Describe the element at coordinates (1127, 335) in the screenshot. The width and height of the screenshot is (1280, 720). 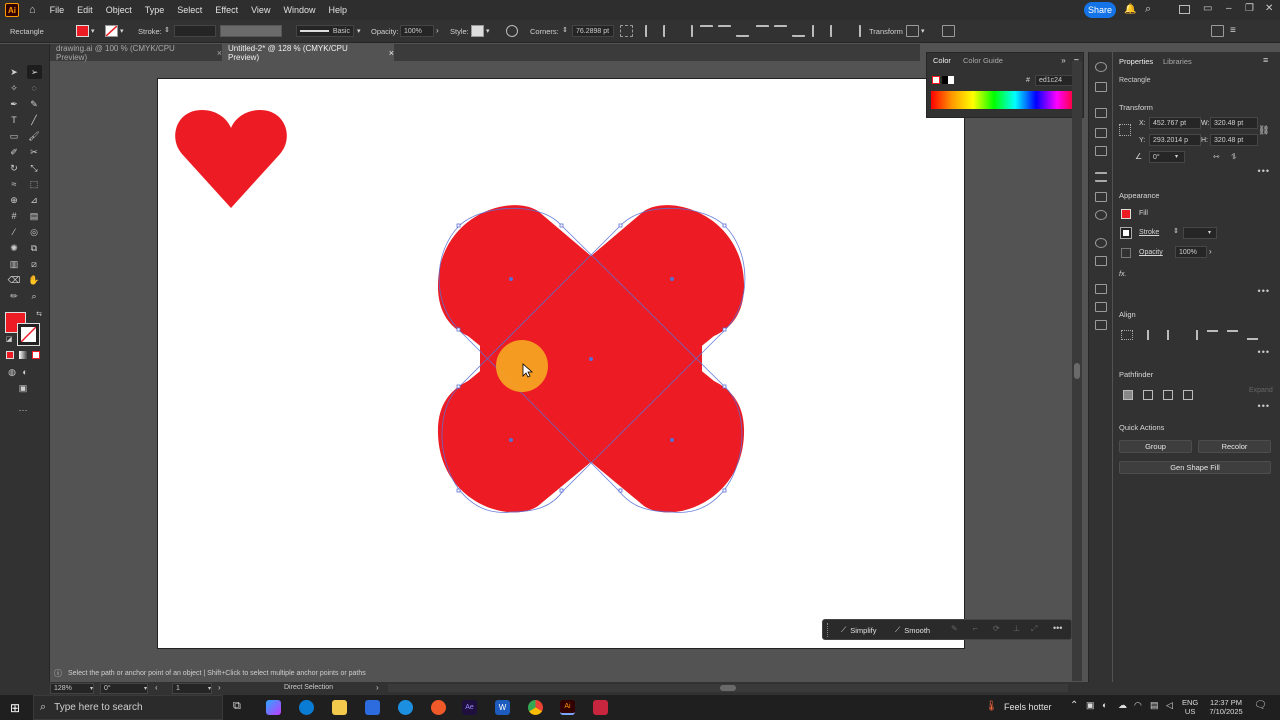
I see `align-to-icon` at that location.